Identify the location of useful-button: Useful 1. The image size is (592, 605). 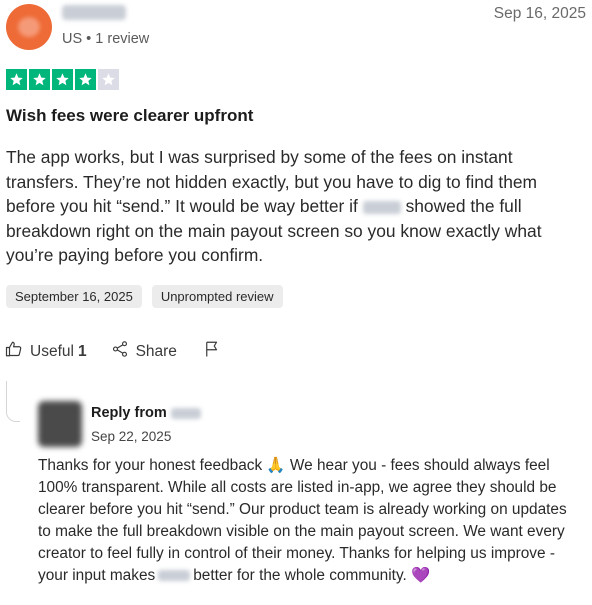
(46, 351).